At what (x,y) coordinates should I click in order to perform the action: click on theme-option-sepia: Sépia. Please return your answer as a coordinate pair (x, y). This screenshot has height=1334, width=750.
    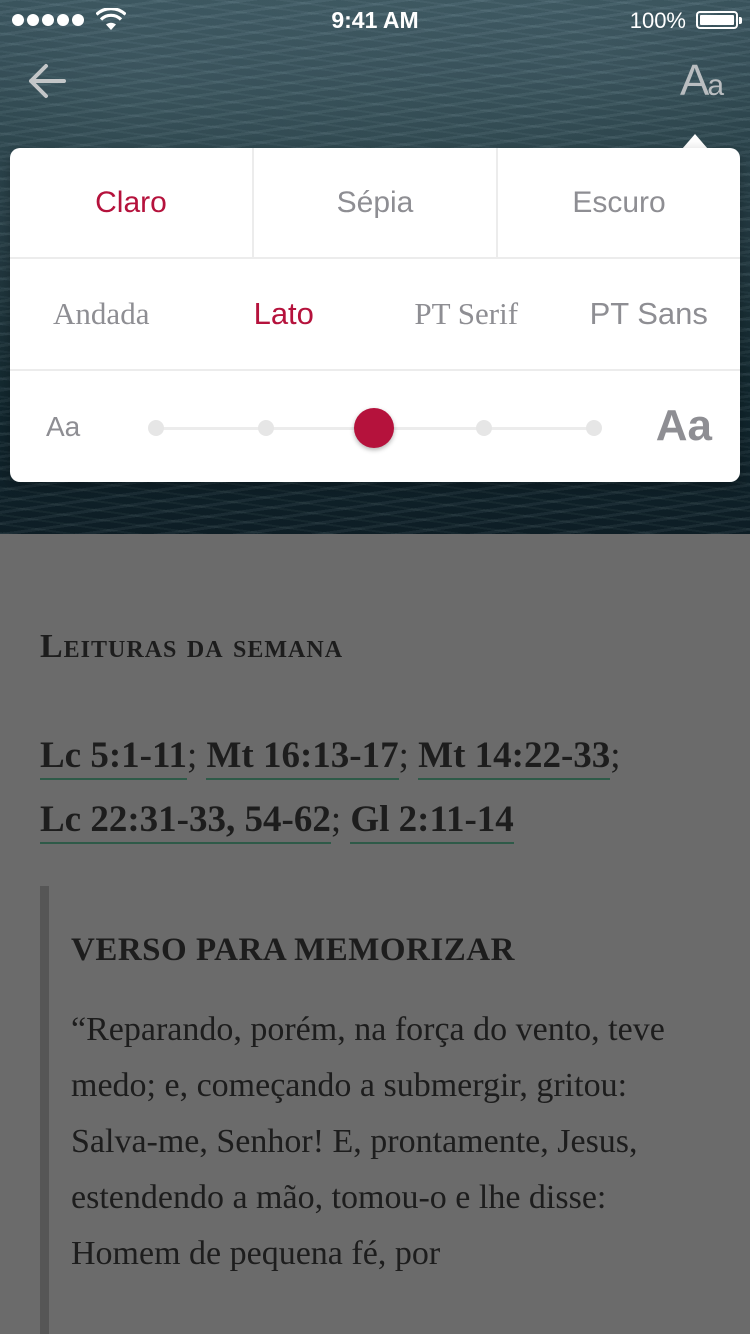
    Looking at the image, I should click on (374, 202).